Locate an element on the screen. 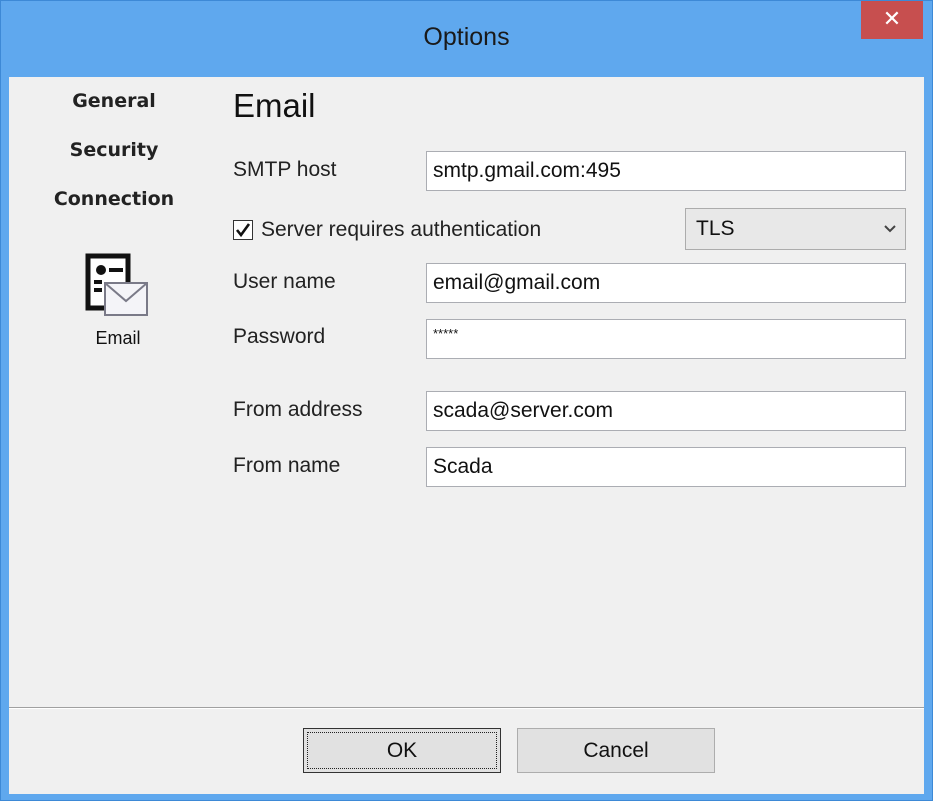 The width and height of the screenshot is (933, 801). auth-checkbox is located at coordinates (243, 230).